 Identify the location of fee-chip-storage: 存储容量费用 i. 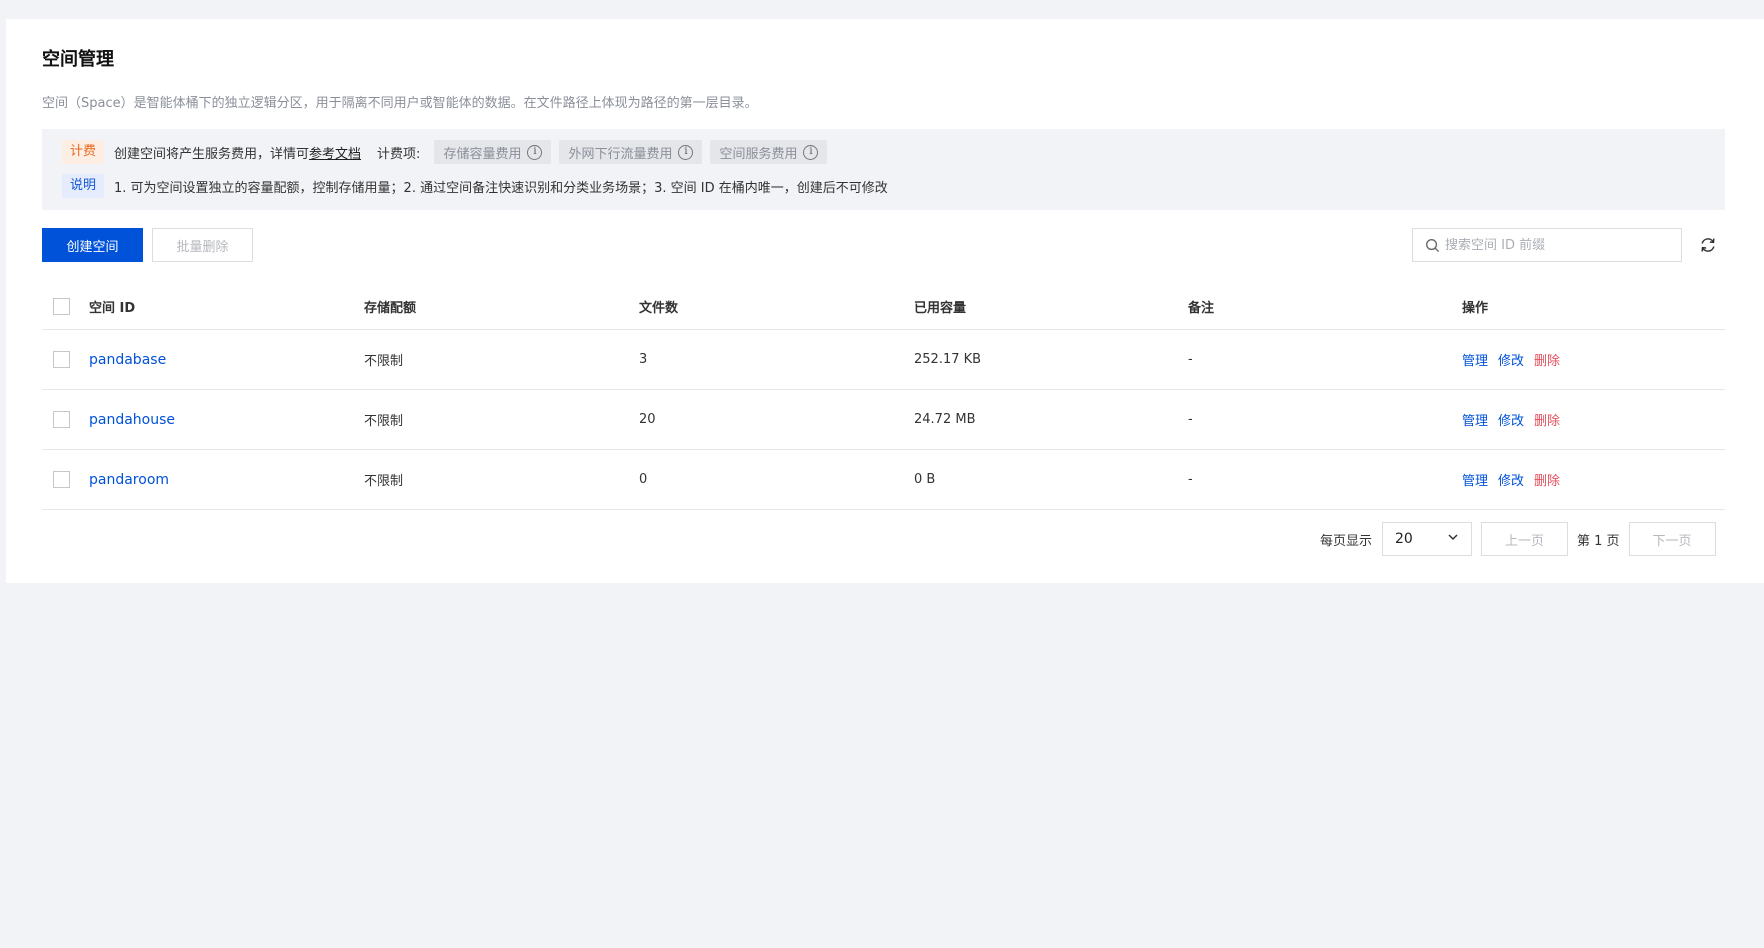
(493, 152).